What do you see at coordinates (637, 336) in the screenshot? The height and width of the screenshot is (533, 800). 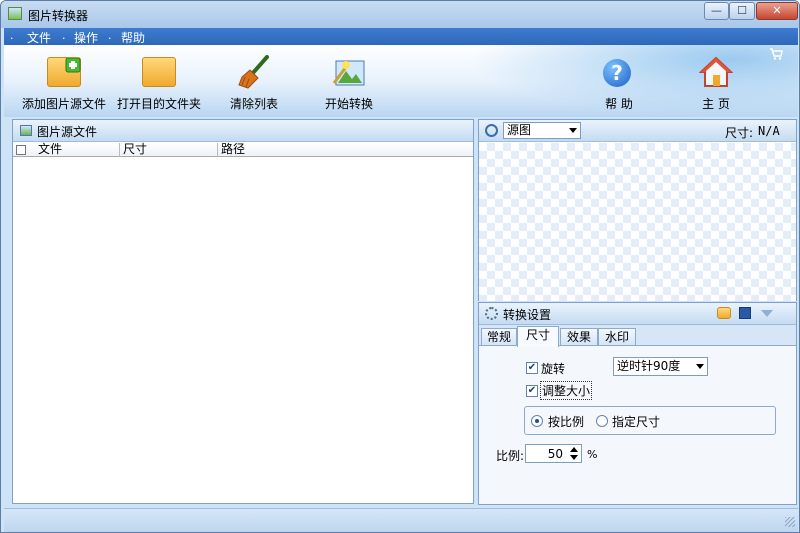 I see `settings-tabs: 常规 尺寸 效果 水印` at bounding box center [637, 336].